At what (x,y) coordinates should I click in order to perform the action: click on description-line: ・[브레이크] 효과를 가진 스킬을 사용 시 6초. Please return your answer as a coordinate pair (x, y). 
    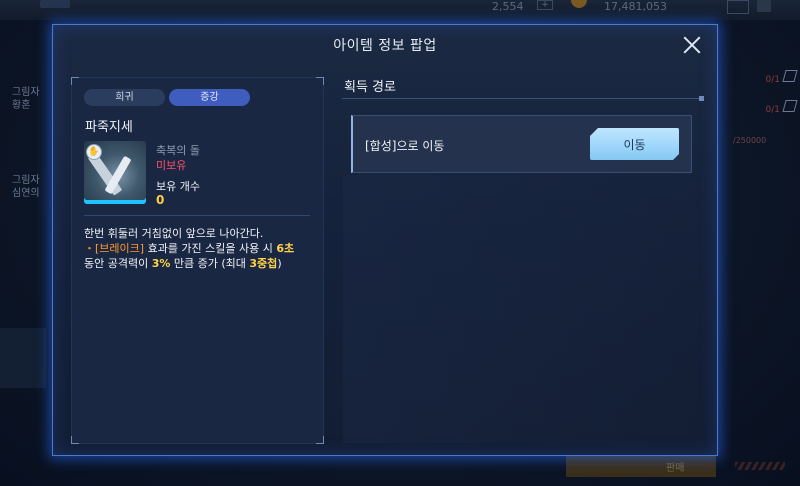
    Looking at the image, I should click on (189, 248).